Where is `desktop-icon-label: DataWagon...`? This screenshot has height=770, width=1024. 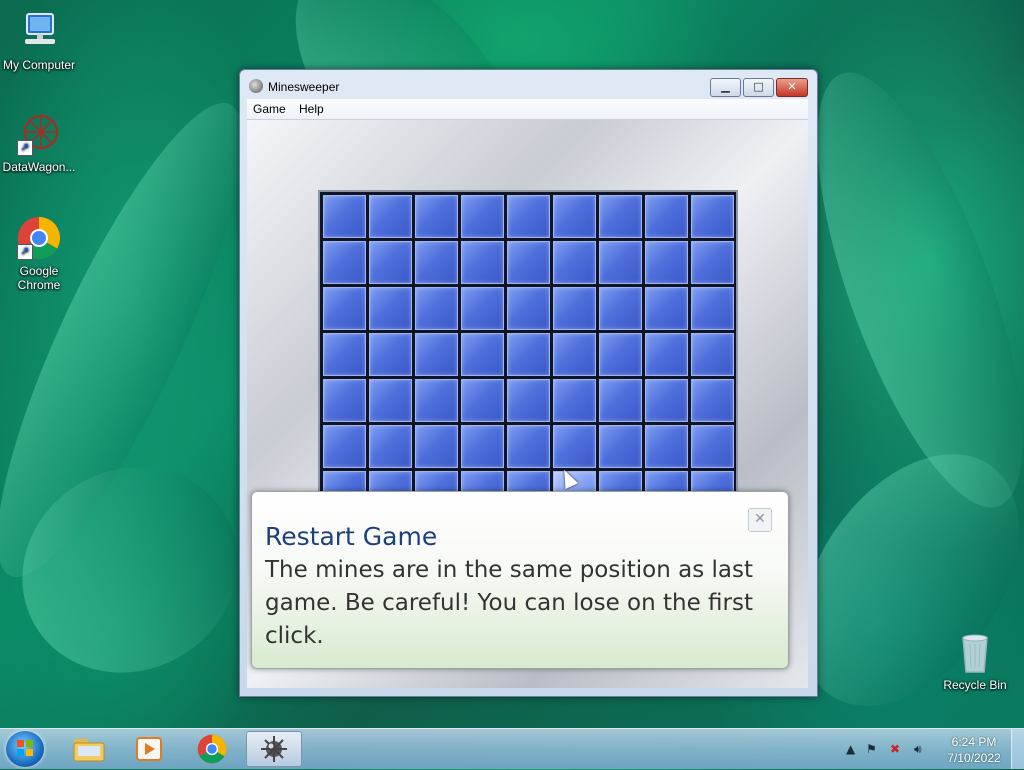
desktop-icon-label: DataWagon... is located at coordinates (39, 167).